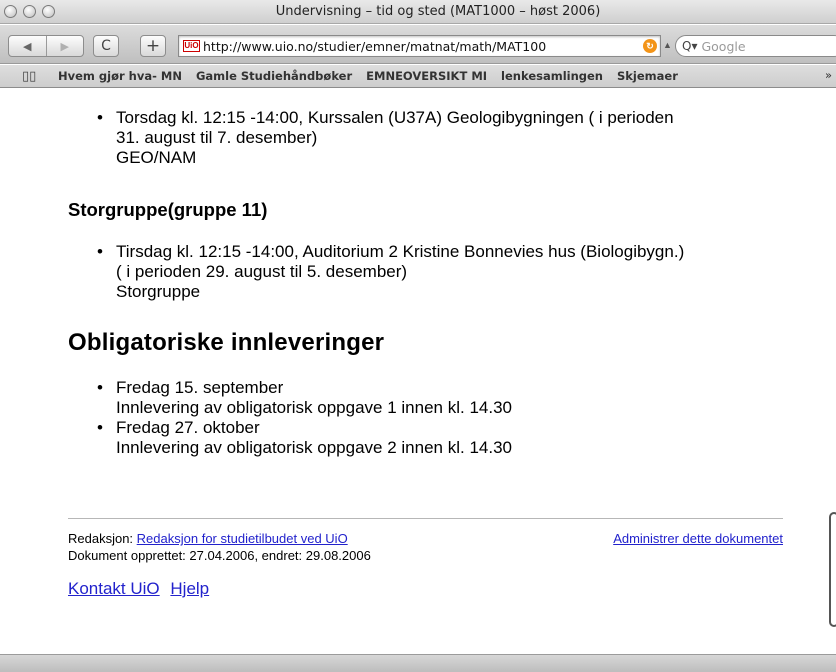  What do you see at coordinates (647, 76) in the screenshot?
I see `bookmark-item: Skjemaer` at bounding box center [647, 76].